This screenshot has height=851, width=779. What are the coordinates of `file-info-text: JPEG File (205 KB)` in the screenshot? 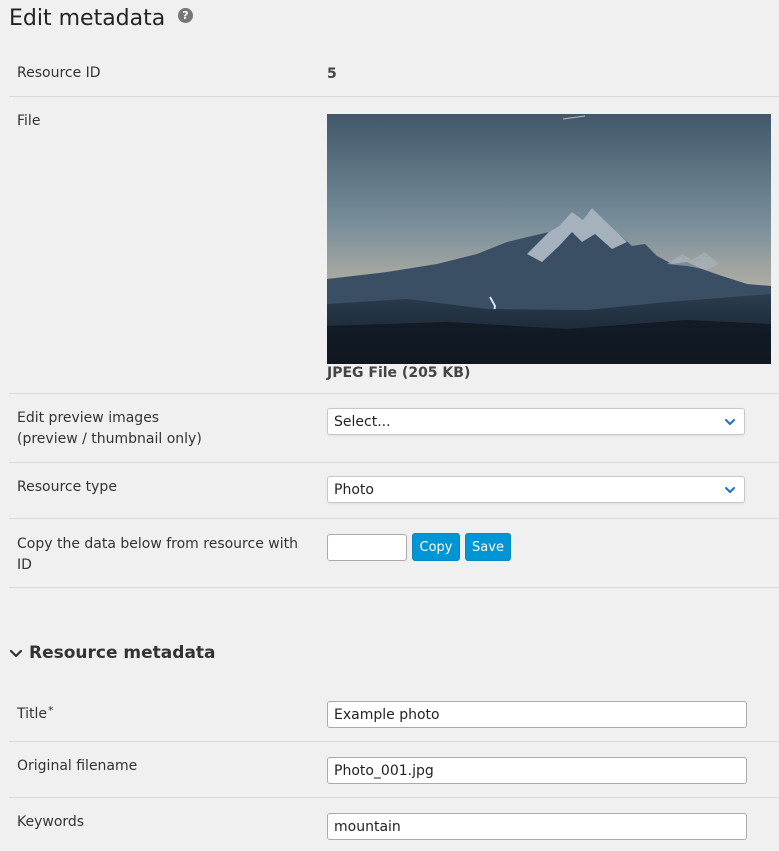 It's located at (399, 373).